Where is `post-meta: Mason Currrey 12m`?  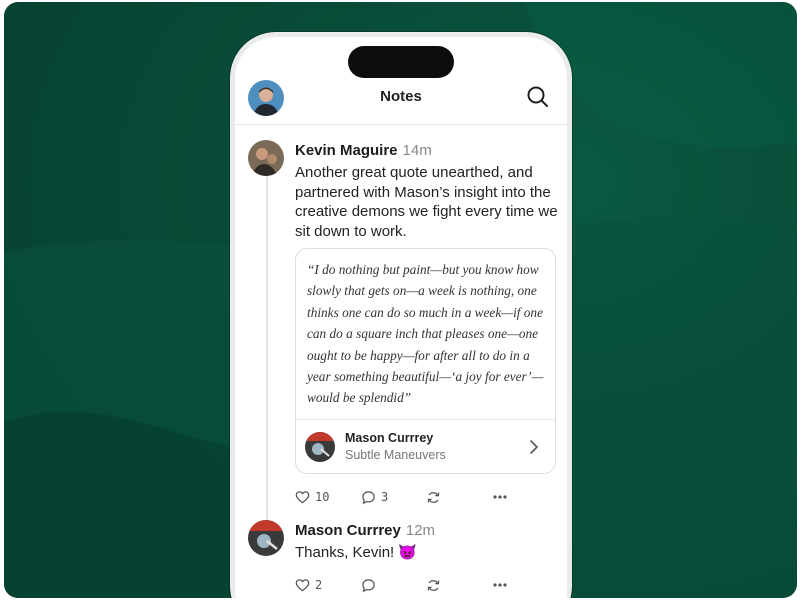
post-meta: Mason Currrey 12m is located at coordinates (365, 530).